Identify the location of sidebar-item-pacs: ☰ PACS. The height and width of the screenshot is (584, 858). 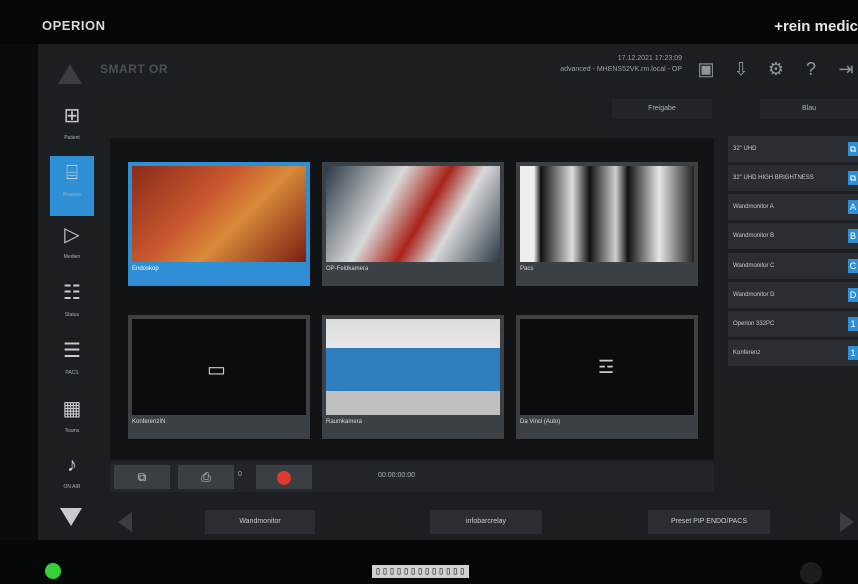
(72, 362).